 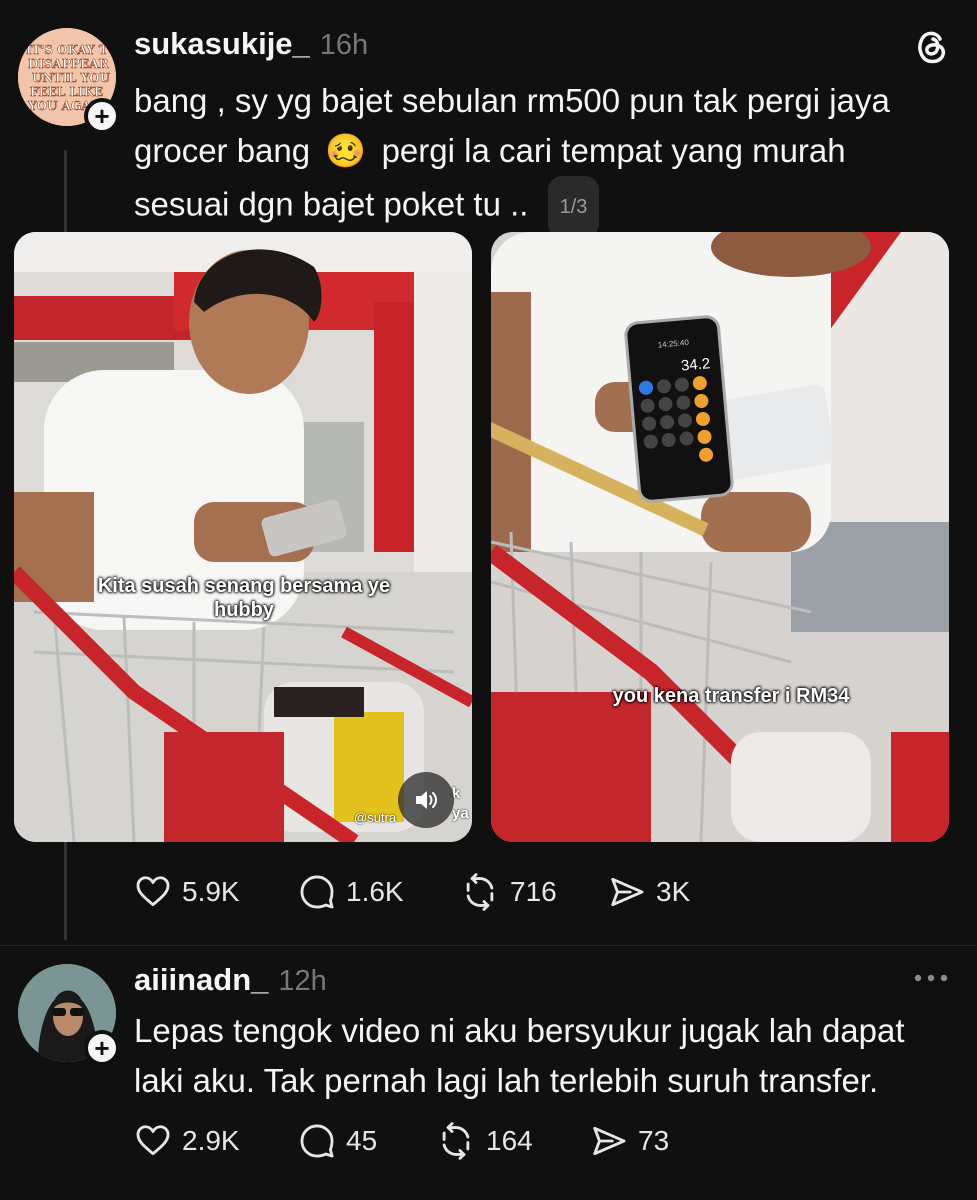 I want to click on comment-count: 45, so click(x=362, y=1140).